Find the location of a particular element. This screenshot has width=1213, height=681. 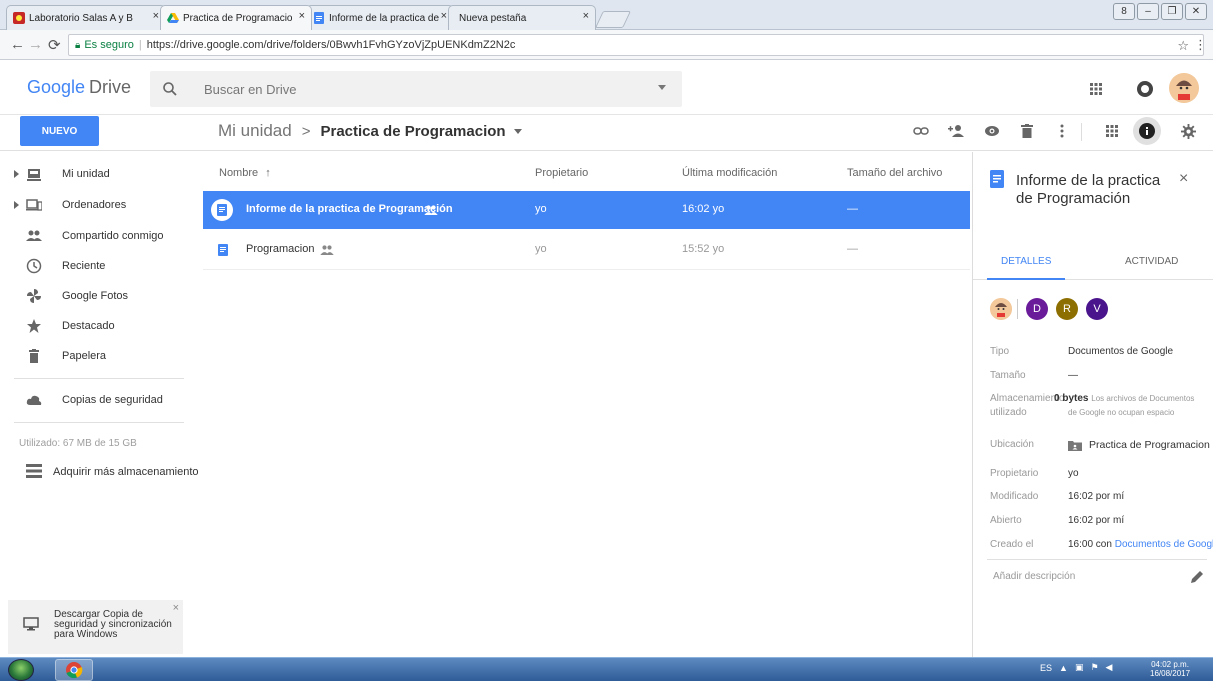

volume-icon: ◀ is located at coordinates (1109, 667).